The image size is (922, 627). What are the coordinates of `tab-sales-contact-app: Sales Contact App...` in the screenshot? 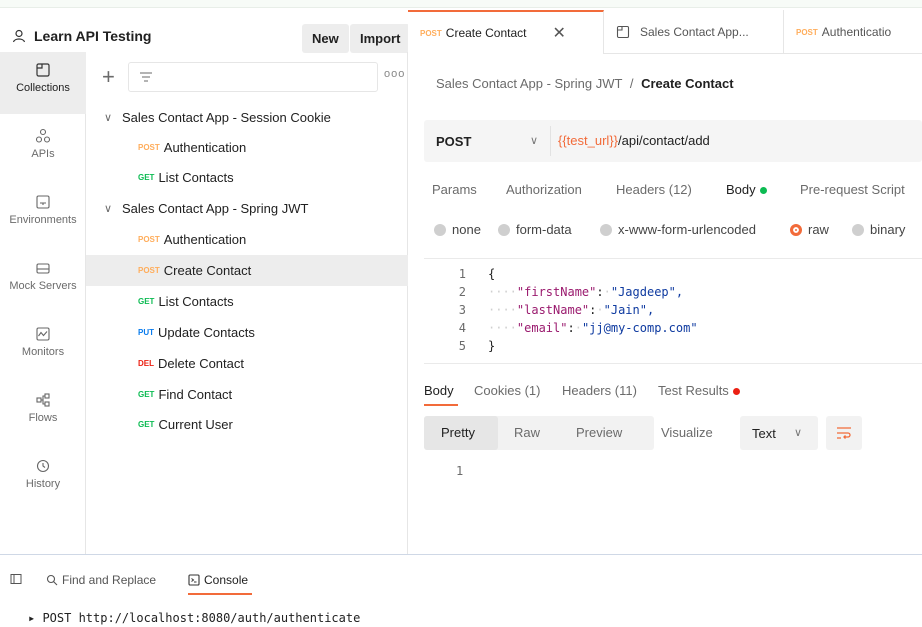 It's located at (694, 32).